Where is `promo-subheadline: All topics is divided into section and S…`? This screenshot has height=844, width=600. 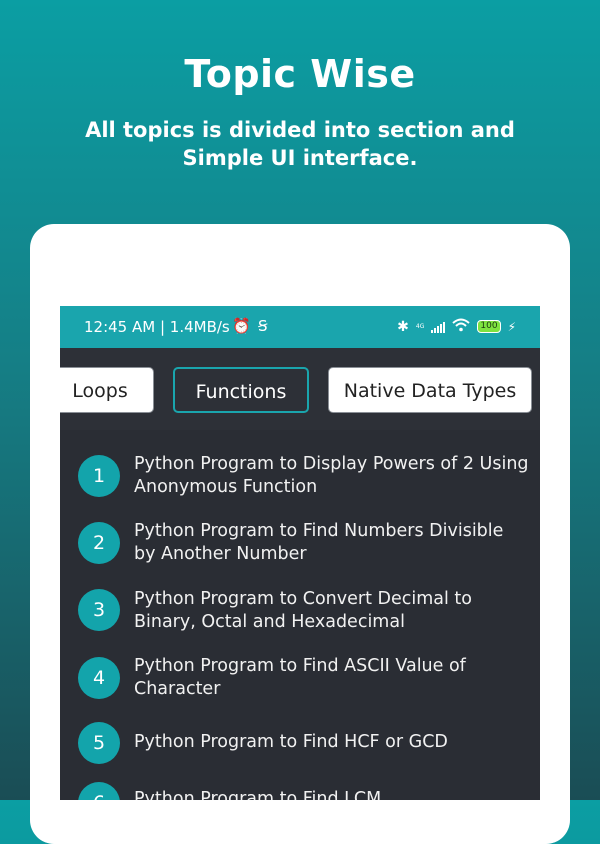 promo-subheadline: All topics is divided into section and S… is located at coordinates (300, 144).